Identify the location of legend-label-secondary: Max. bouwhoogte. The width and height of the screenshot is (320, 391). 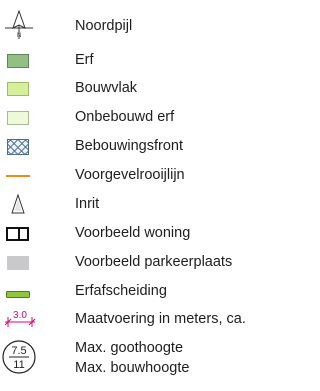
(132, 368).